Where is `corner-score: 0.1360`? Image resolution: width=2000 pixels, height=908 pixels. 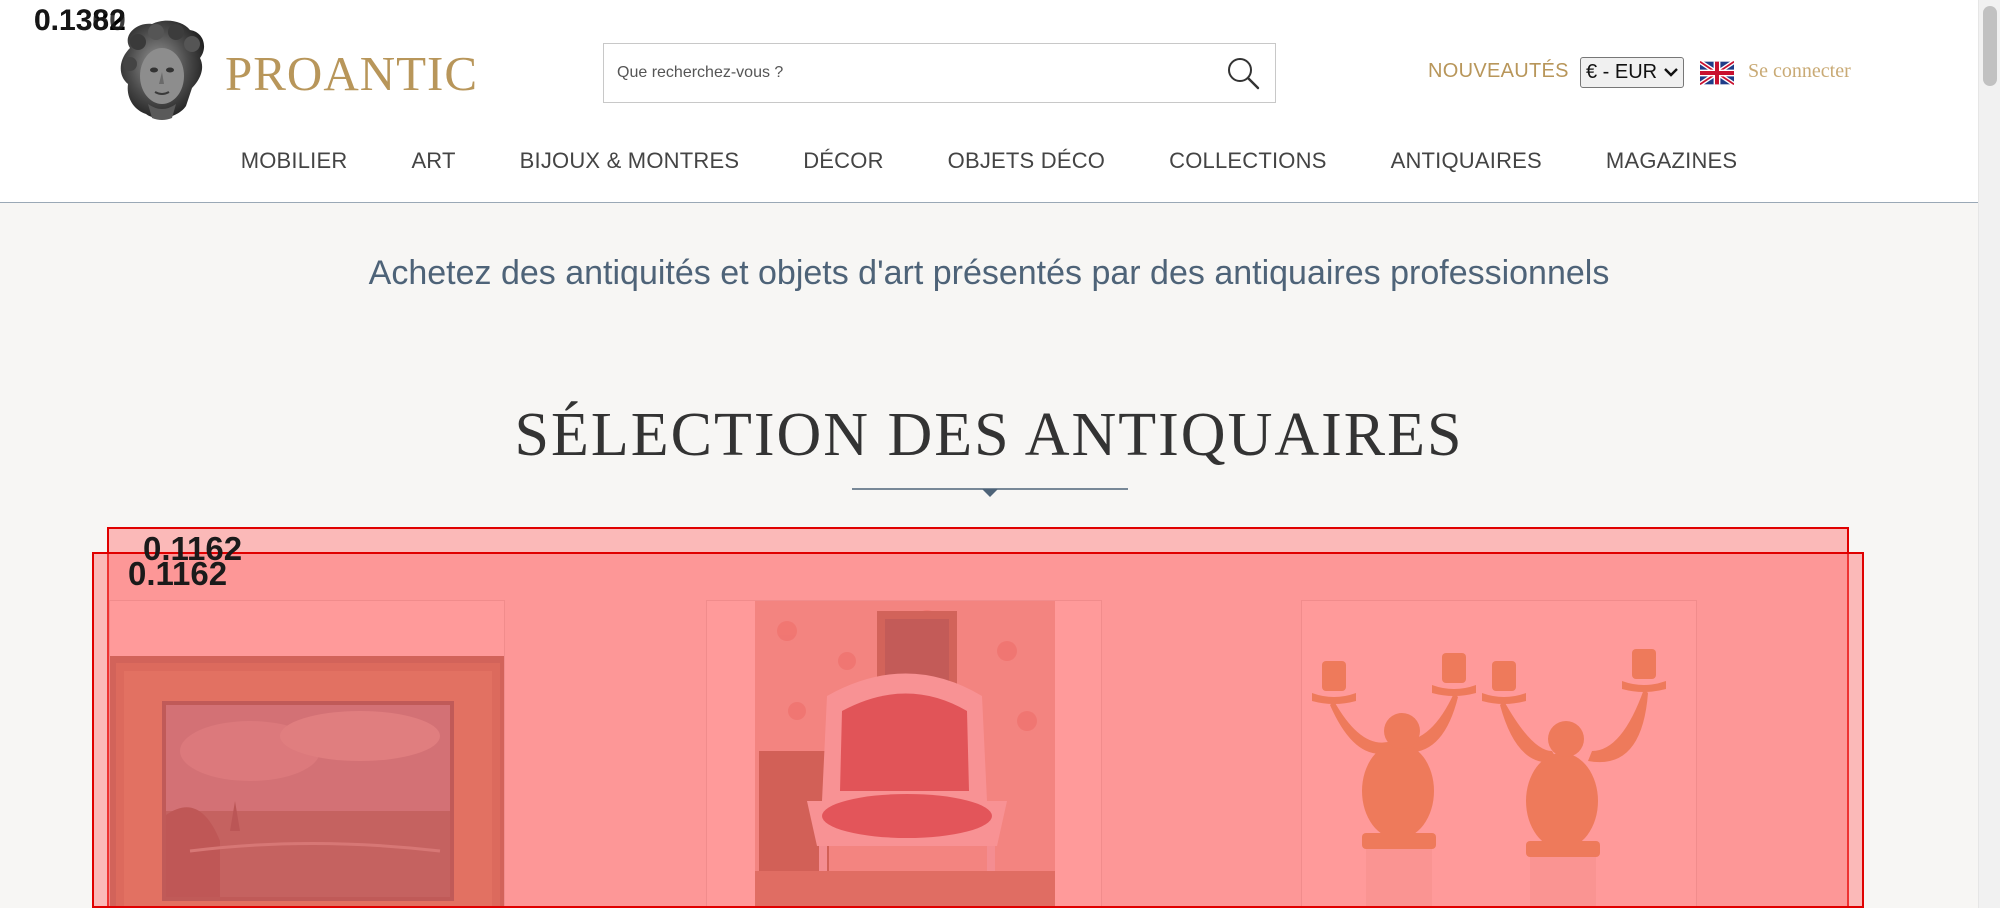
corner-score: 0.1360 is located at coordinates (80, 20).